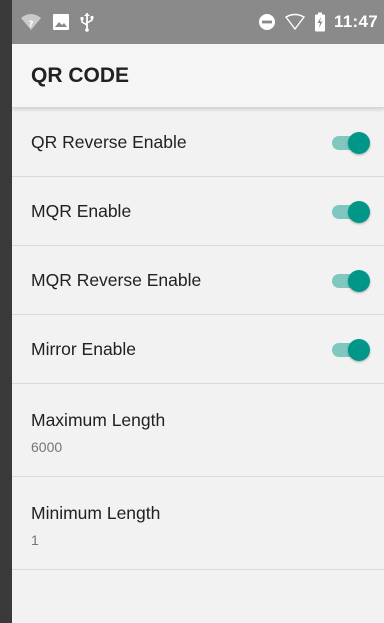  I want to click on setting-qr-reverse-enable: QR Reverse Enable, so click(198, 142).